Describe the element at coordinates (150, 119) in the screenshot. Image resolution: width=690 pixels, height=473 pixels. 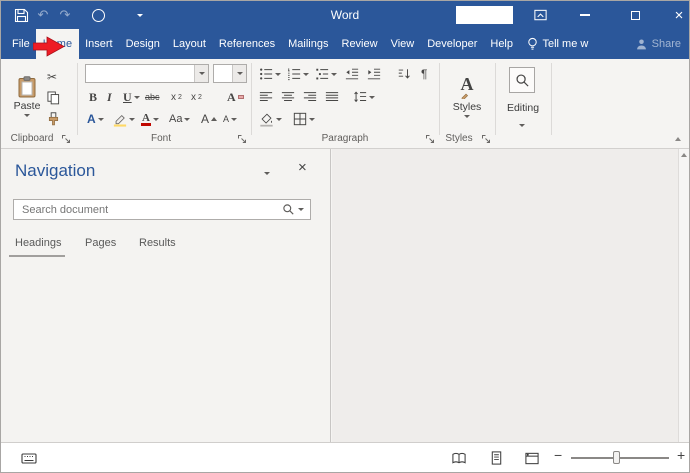
I see `font-color-button: A` at that location.